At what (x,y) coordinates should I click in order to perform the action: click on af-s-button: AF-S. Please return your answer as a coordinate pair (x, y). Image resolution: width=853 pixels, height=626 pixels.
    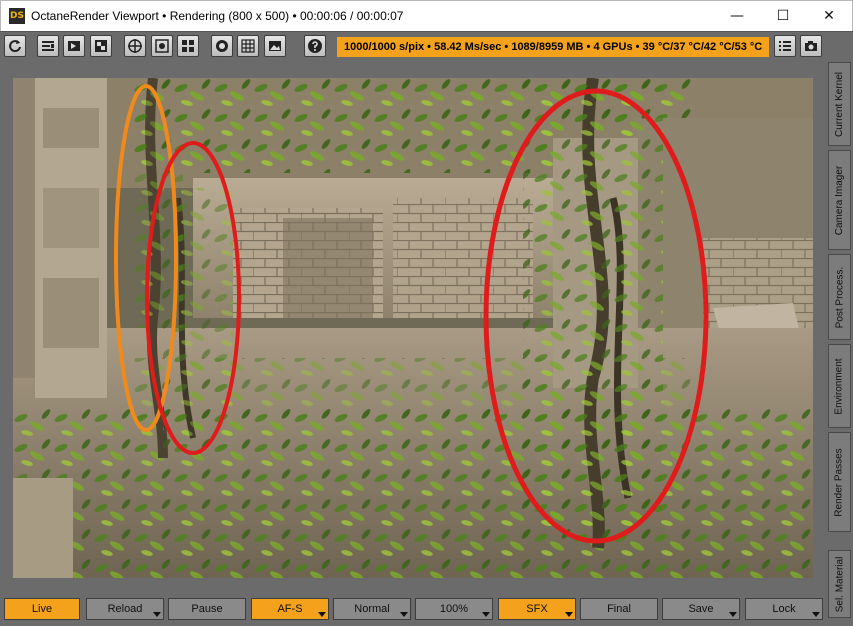
    Looking at the image, I should click on (290, 609).